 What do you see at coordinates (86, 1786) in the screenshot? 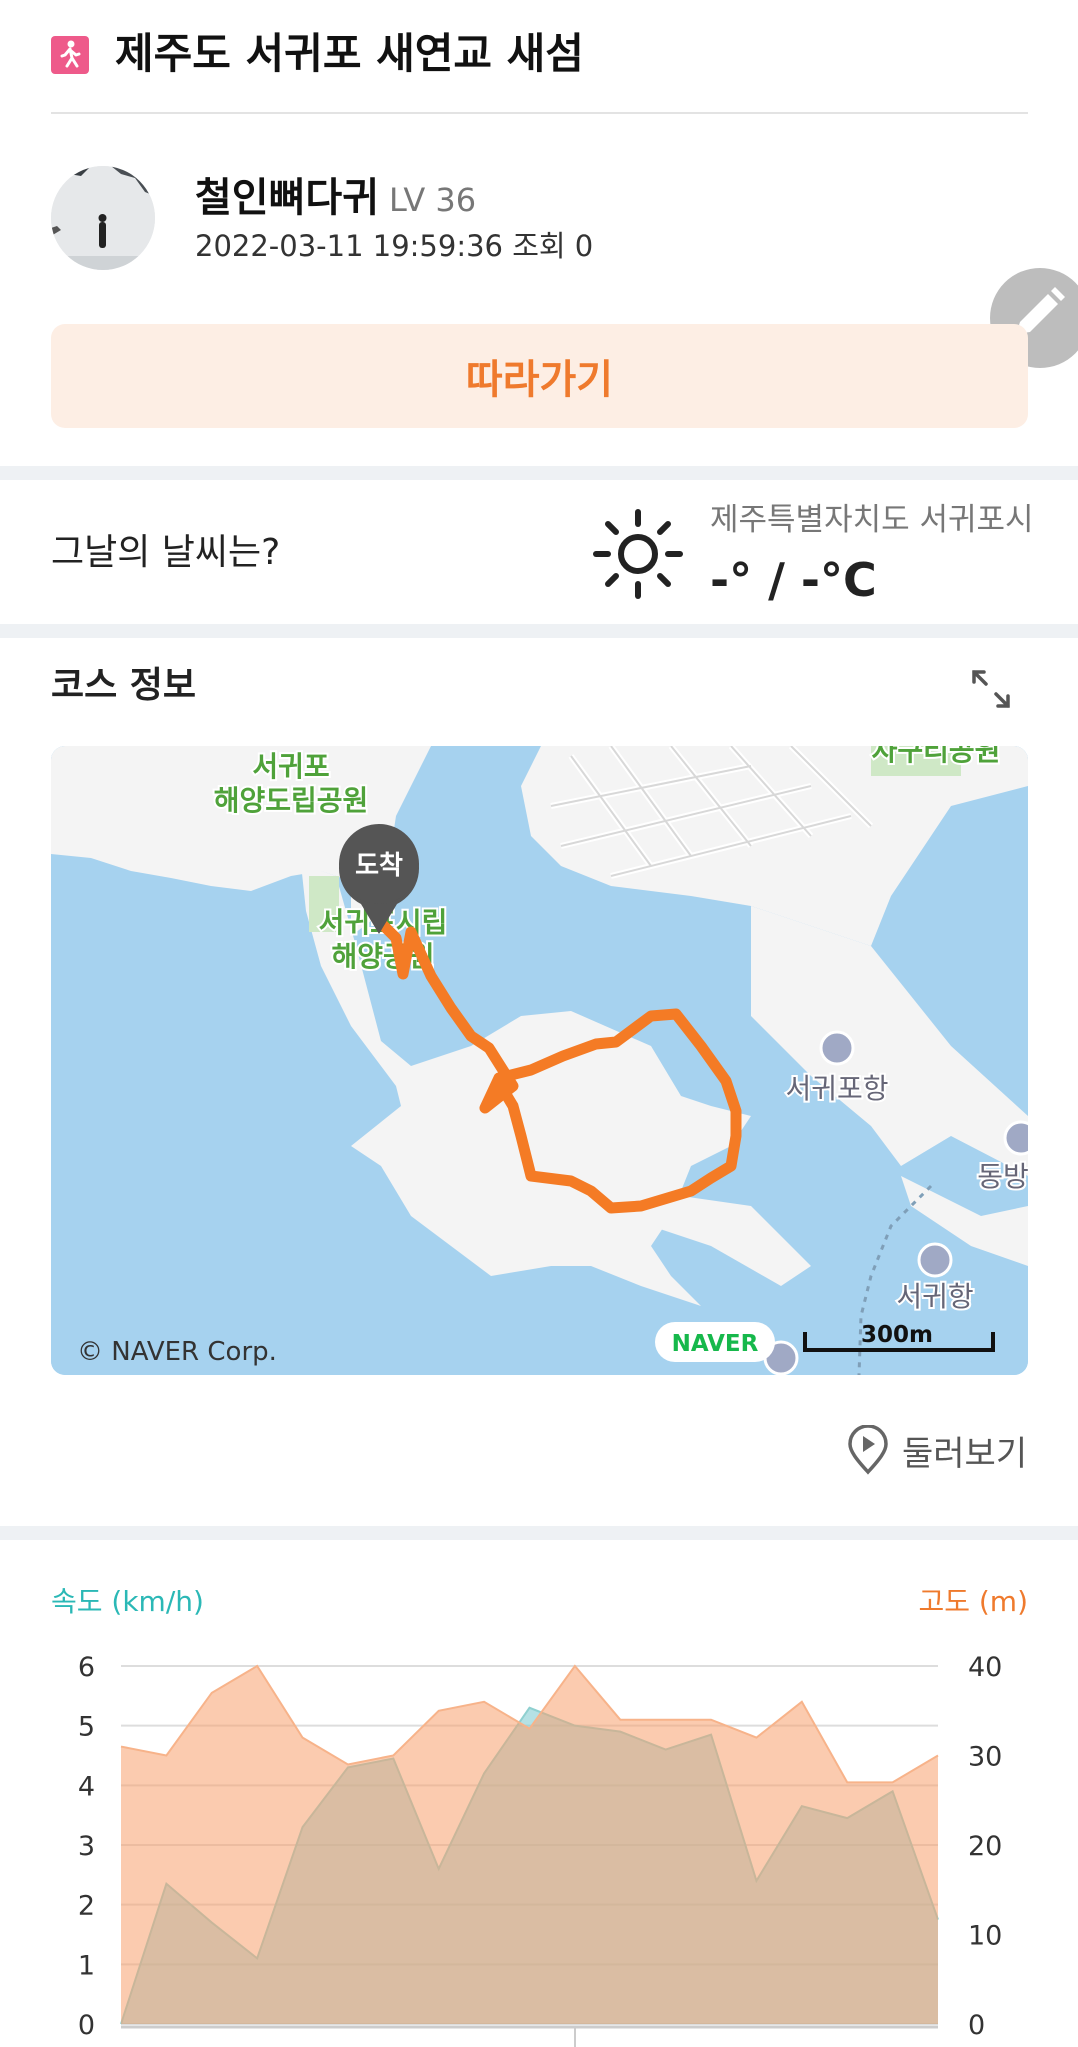
I see `speed-tick-label: 4` at bounding box center [86, 1786].